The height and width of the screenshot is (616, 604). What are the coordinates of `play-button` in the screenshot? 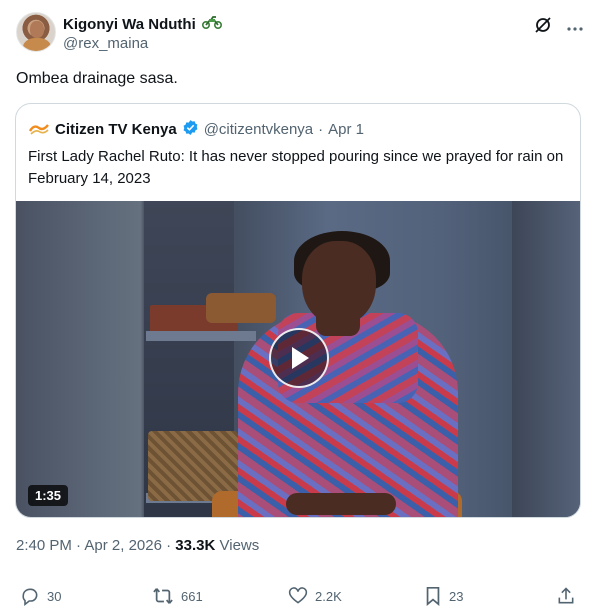 It's located at (299, 358).